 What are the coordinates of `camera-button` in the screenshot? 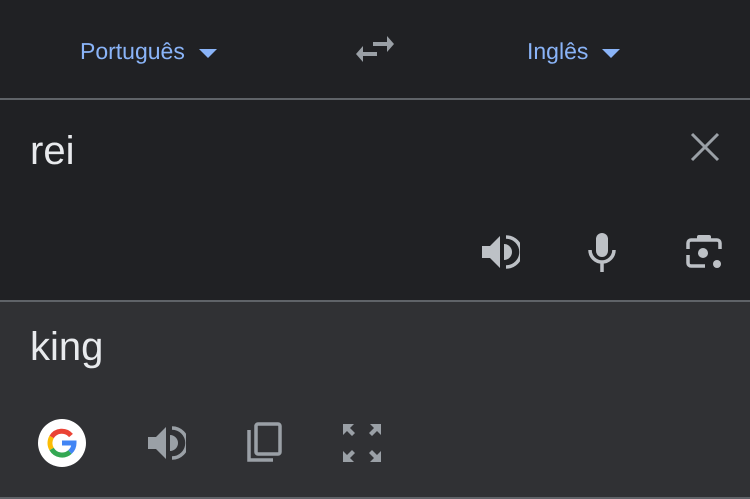 It's located at (704, 252).